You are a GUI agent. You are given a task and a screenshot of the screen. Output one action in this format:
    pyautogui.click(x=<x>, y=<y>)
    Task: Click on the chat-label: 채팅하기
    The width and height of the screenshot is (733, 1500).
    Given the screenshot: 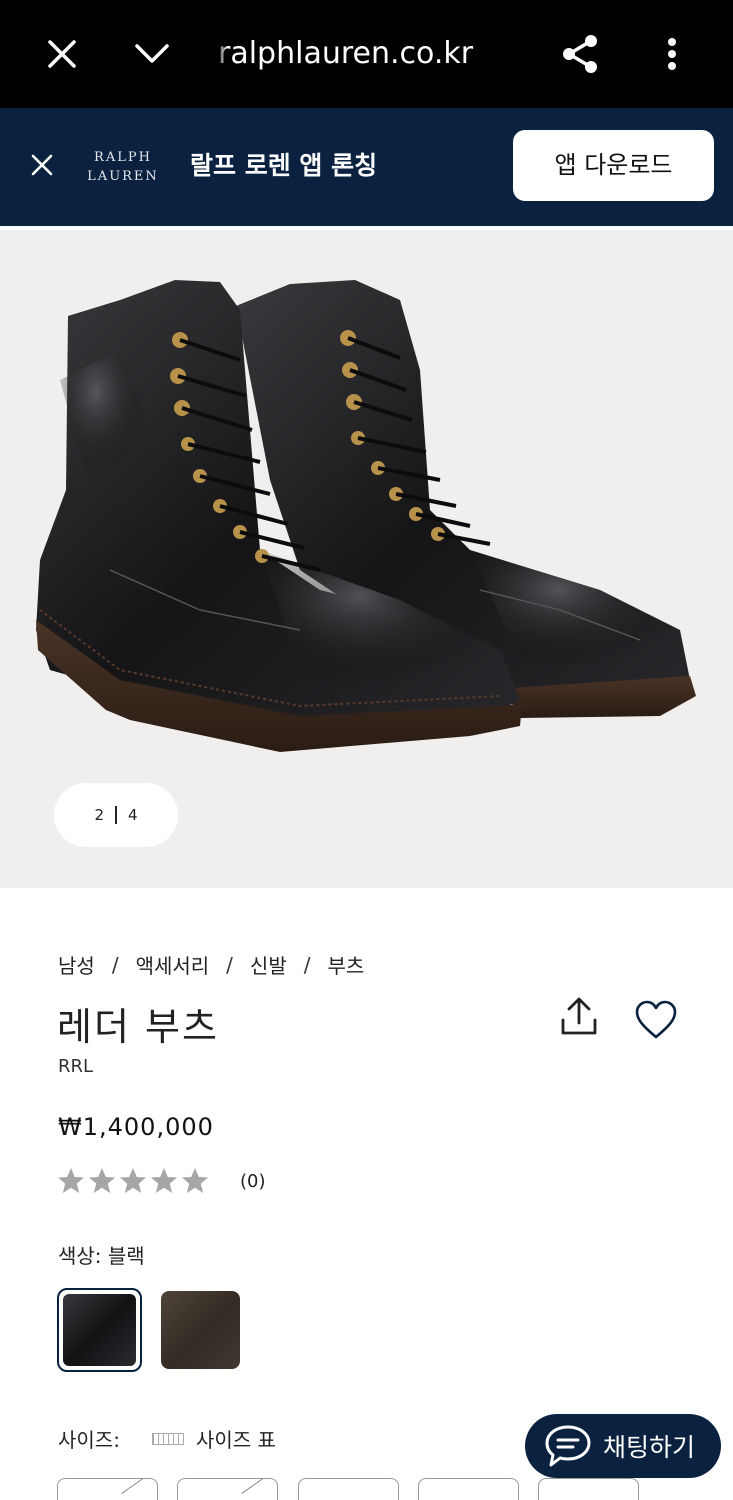 What is the action you would take?
    pyautogui.click(x=649, y=1447)
    